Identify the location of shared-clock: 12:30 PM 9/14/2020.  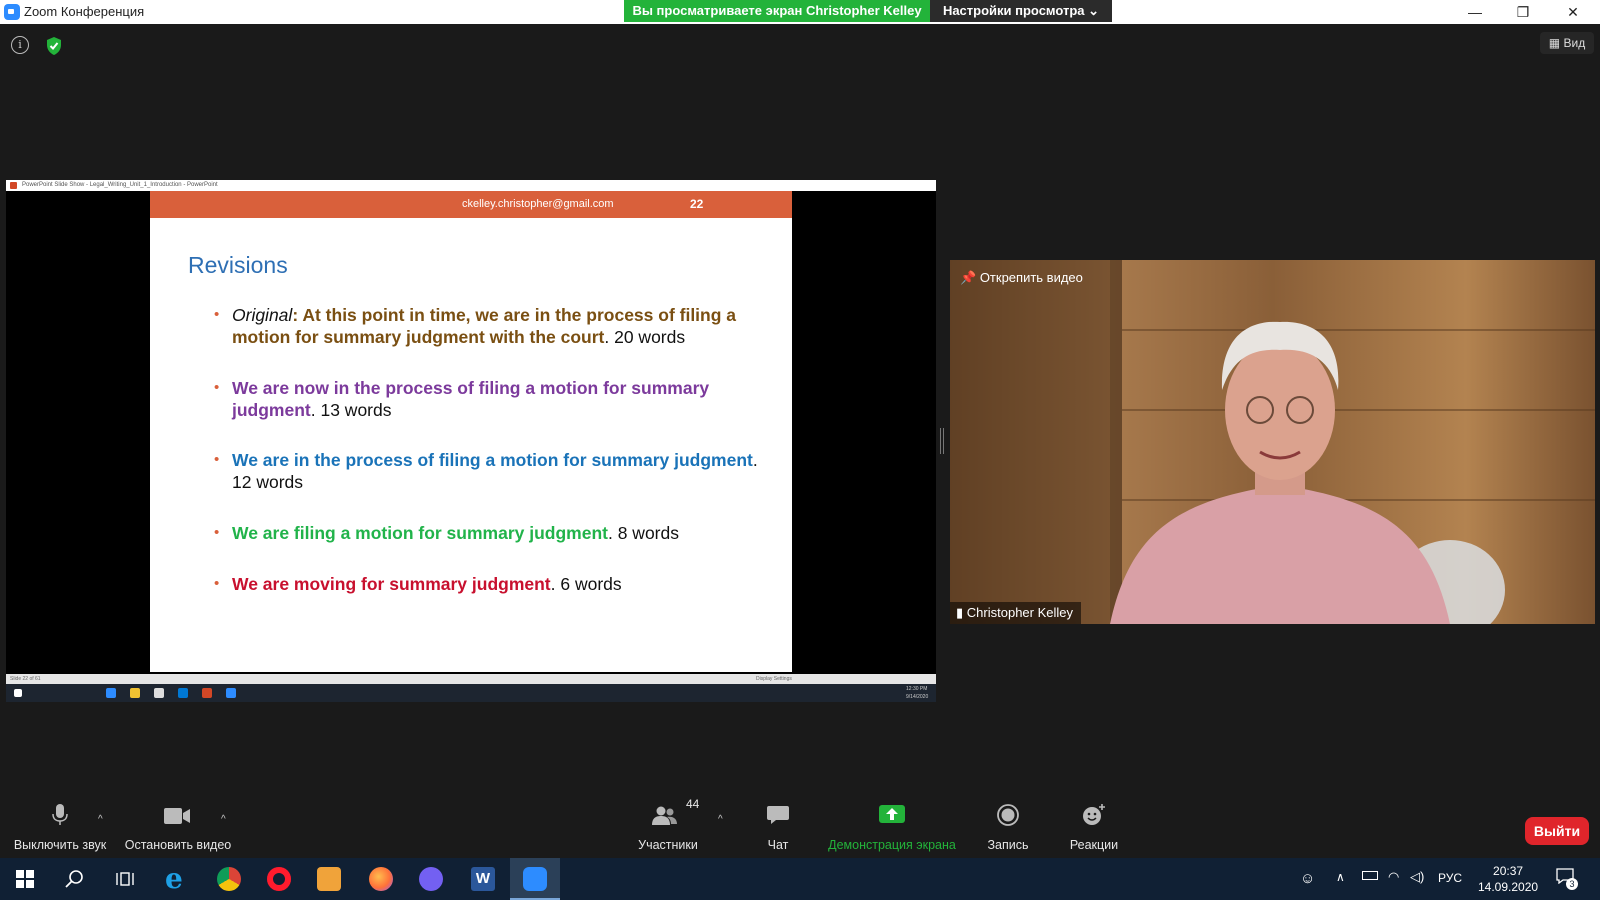
(917, 693).